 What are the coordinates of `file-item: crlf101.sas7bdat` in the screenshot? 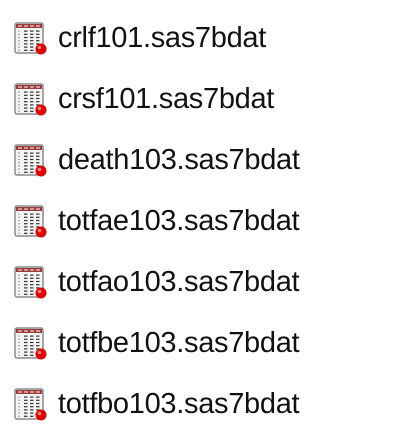 It's located at (204, 38).